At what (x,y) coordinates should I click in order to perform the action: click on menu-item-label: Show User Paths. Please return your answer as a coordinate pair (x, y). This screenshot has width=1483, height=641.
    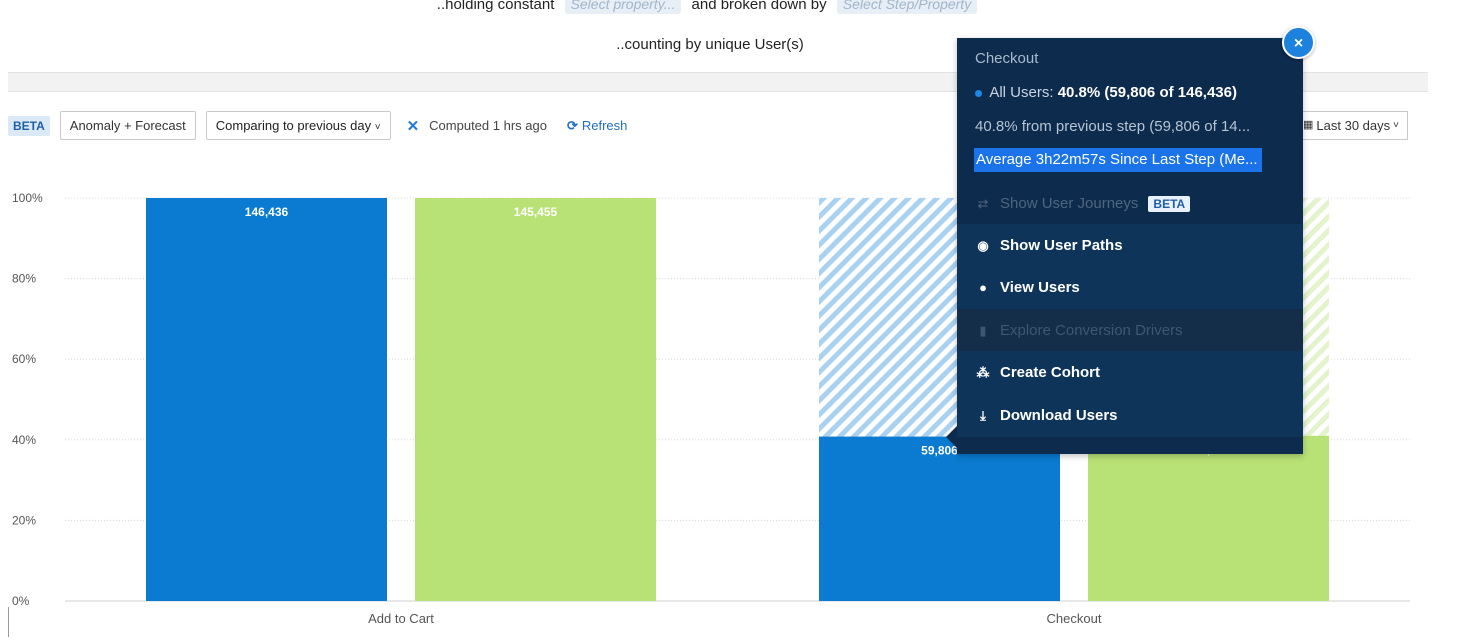
    Looking at the image, I should click on (1061, 245).